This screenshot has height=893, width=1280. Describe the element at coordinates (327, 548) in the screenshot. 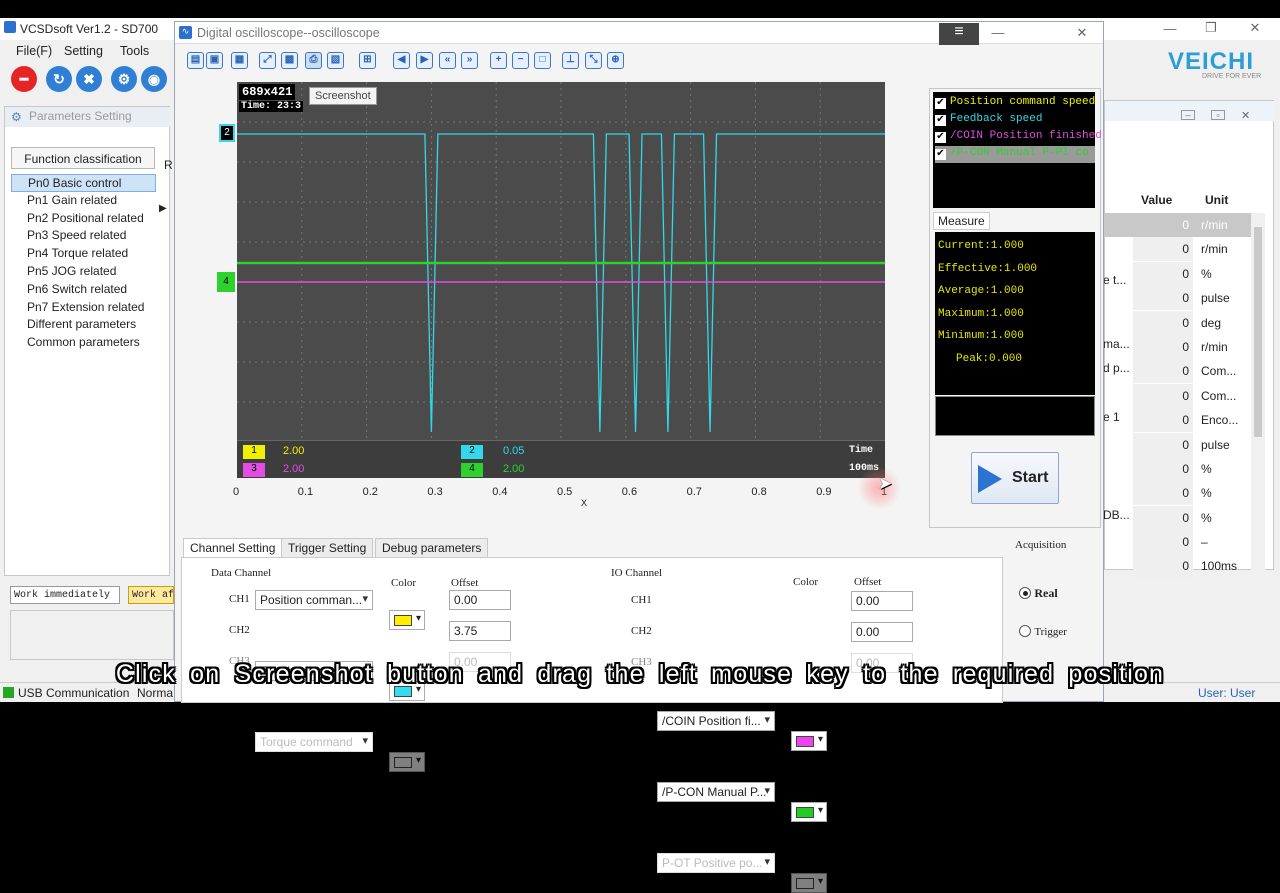

I see `tab-trigger-setting: Trigger Setting` at that location.